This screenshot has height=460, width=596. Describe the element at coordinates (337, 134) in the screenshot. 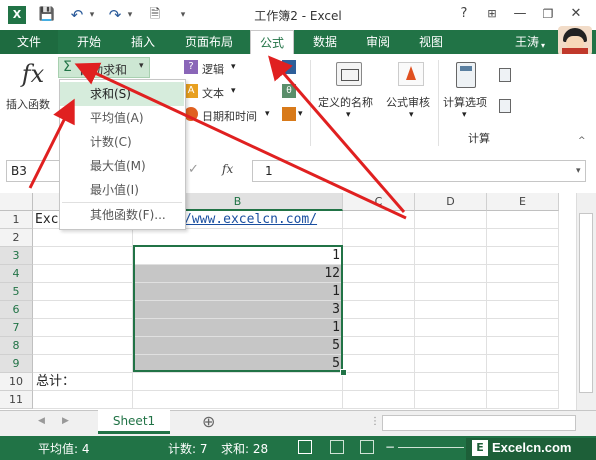

I see `arrow-to-formulas-tab` at that location.